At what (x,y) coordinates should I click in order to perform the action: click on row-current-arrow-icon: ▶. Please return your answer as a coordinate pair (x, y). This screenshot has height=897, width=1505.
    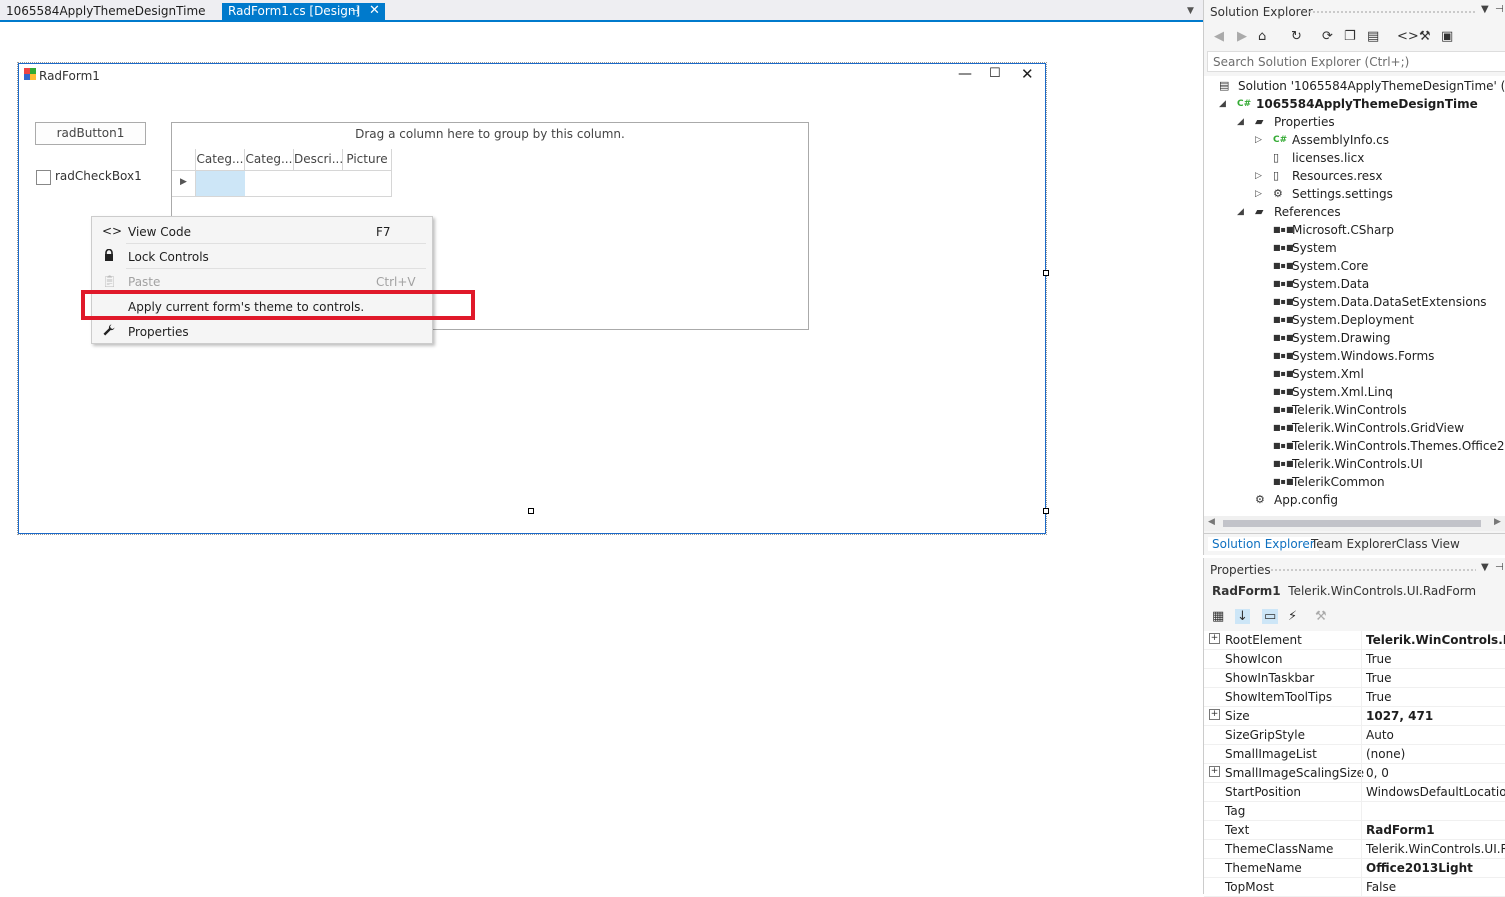
    Looking at the image, I should click on (183, 182).